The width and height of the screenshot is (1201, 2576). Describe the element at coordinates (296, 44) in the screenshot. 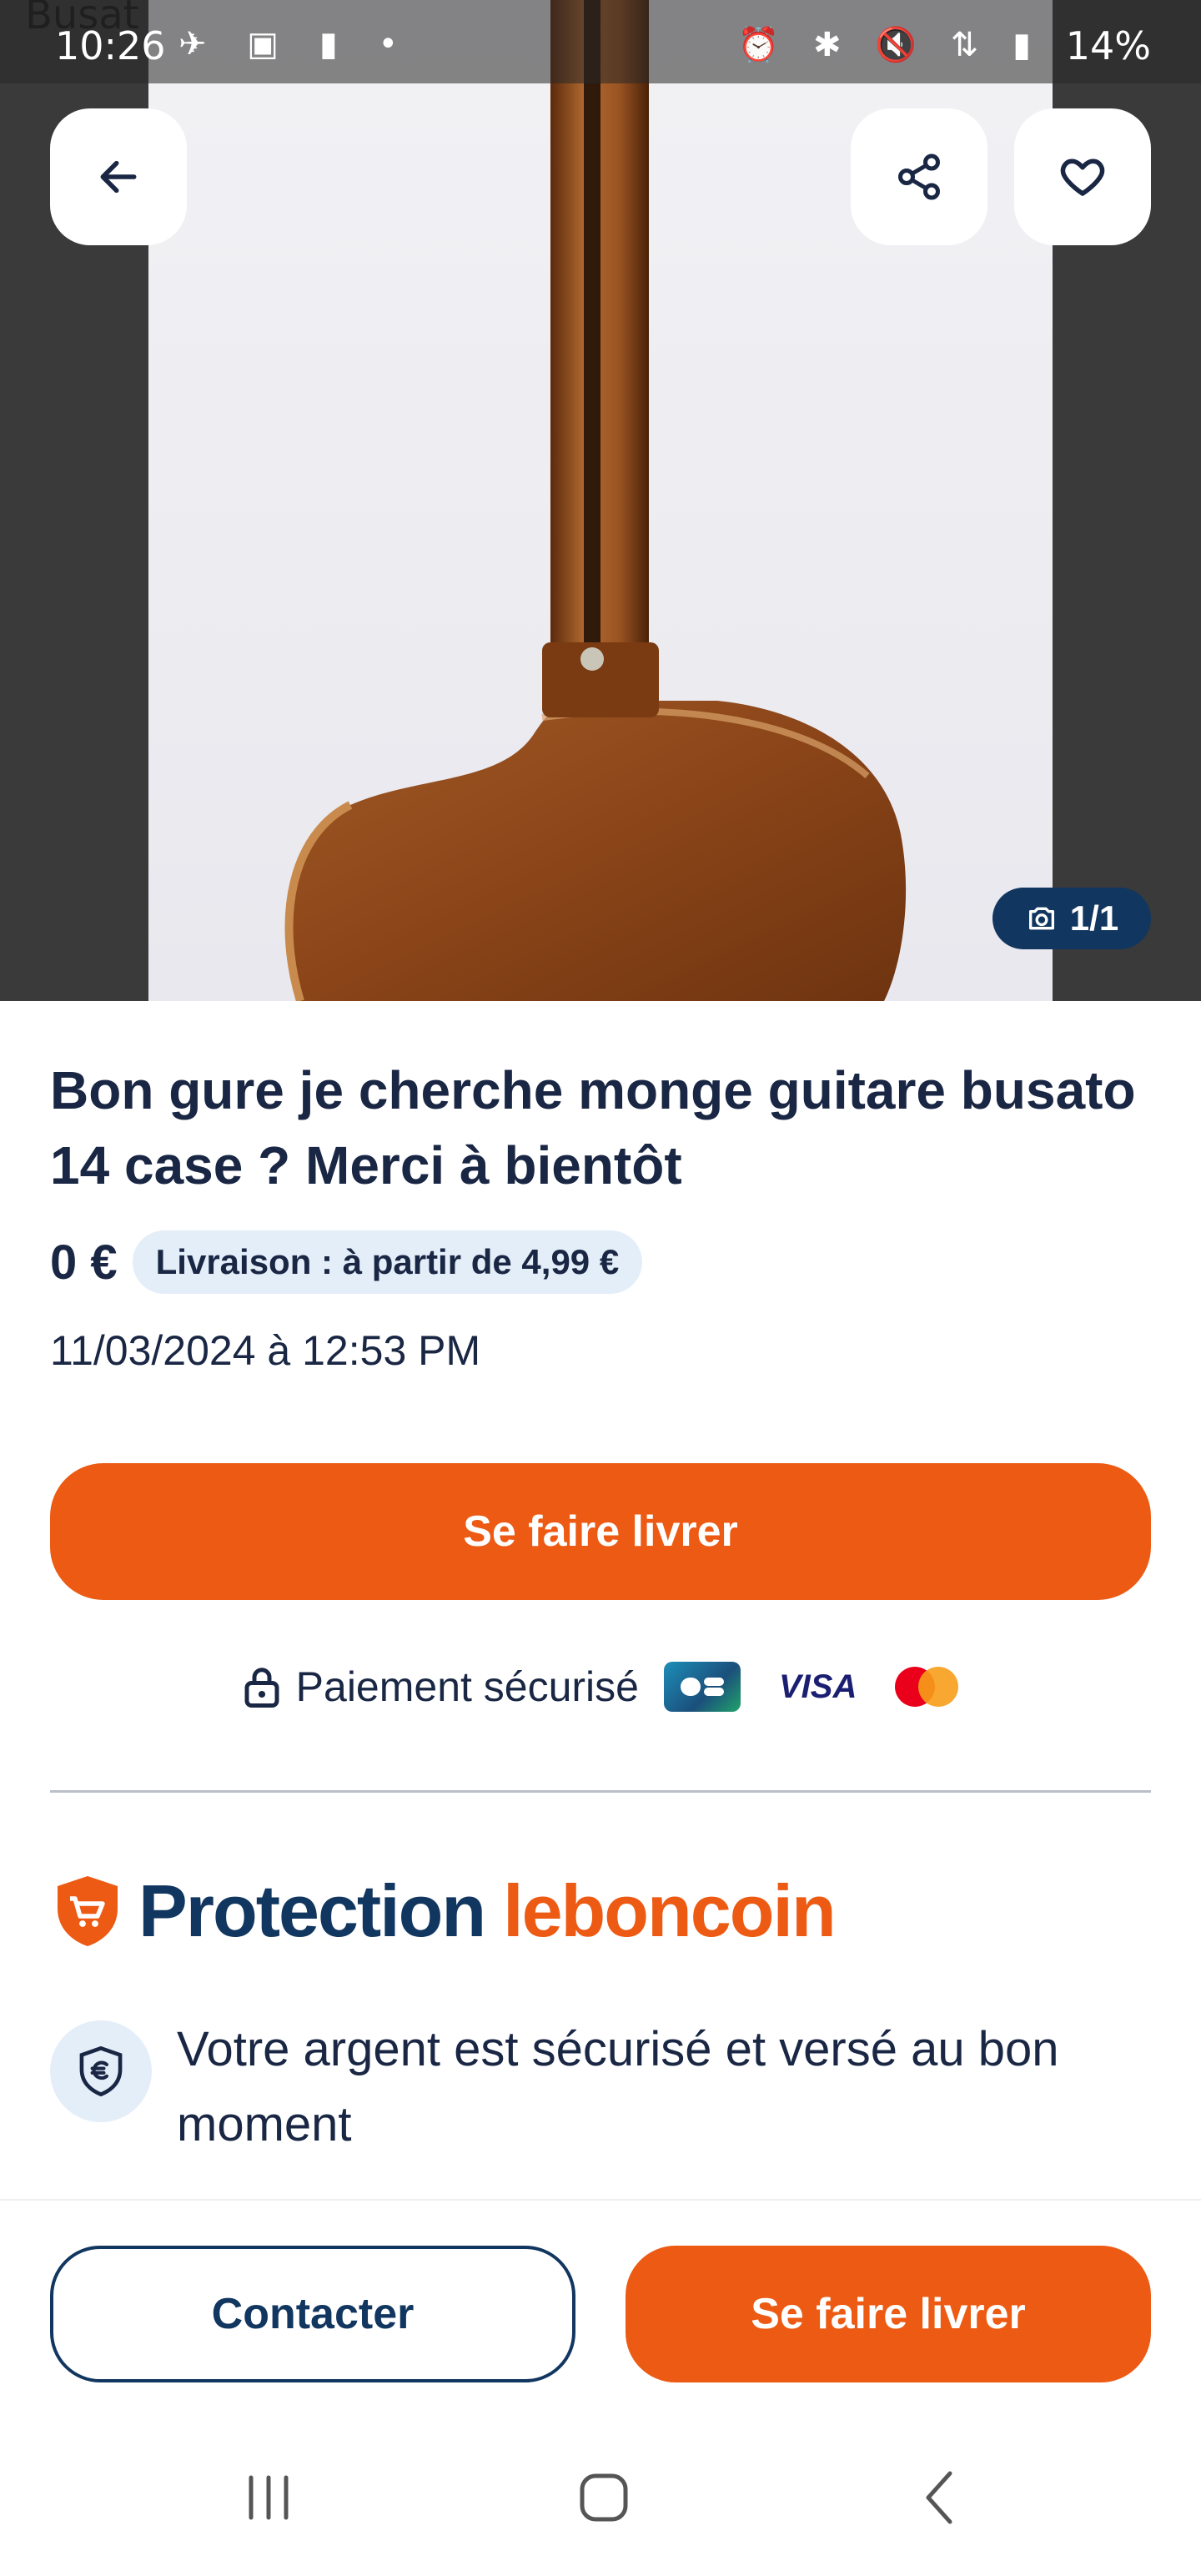

I see `notification-icons: ✈ ▣ ▮ •` at that location.